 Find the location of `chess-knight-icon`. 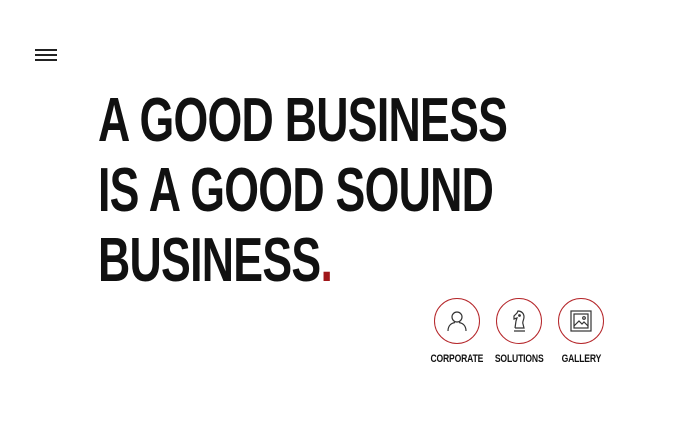

chess-knight-icon is located at coordinates (519, 321).